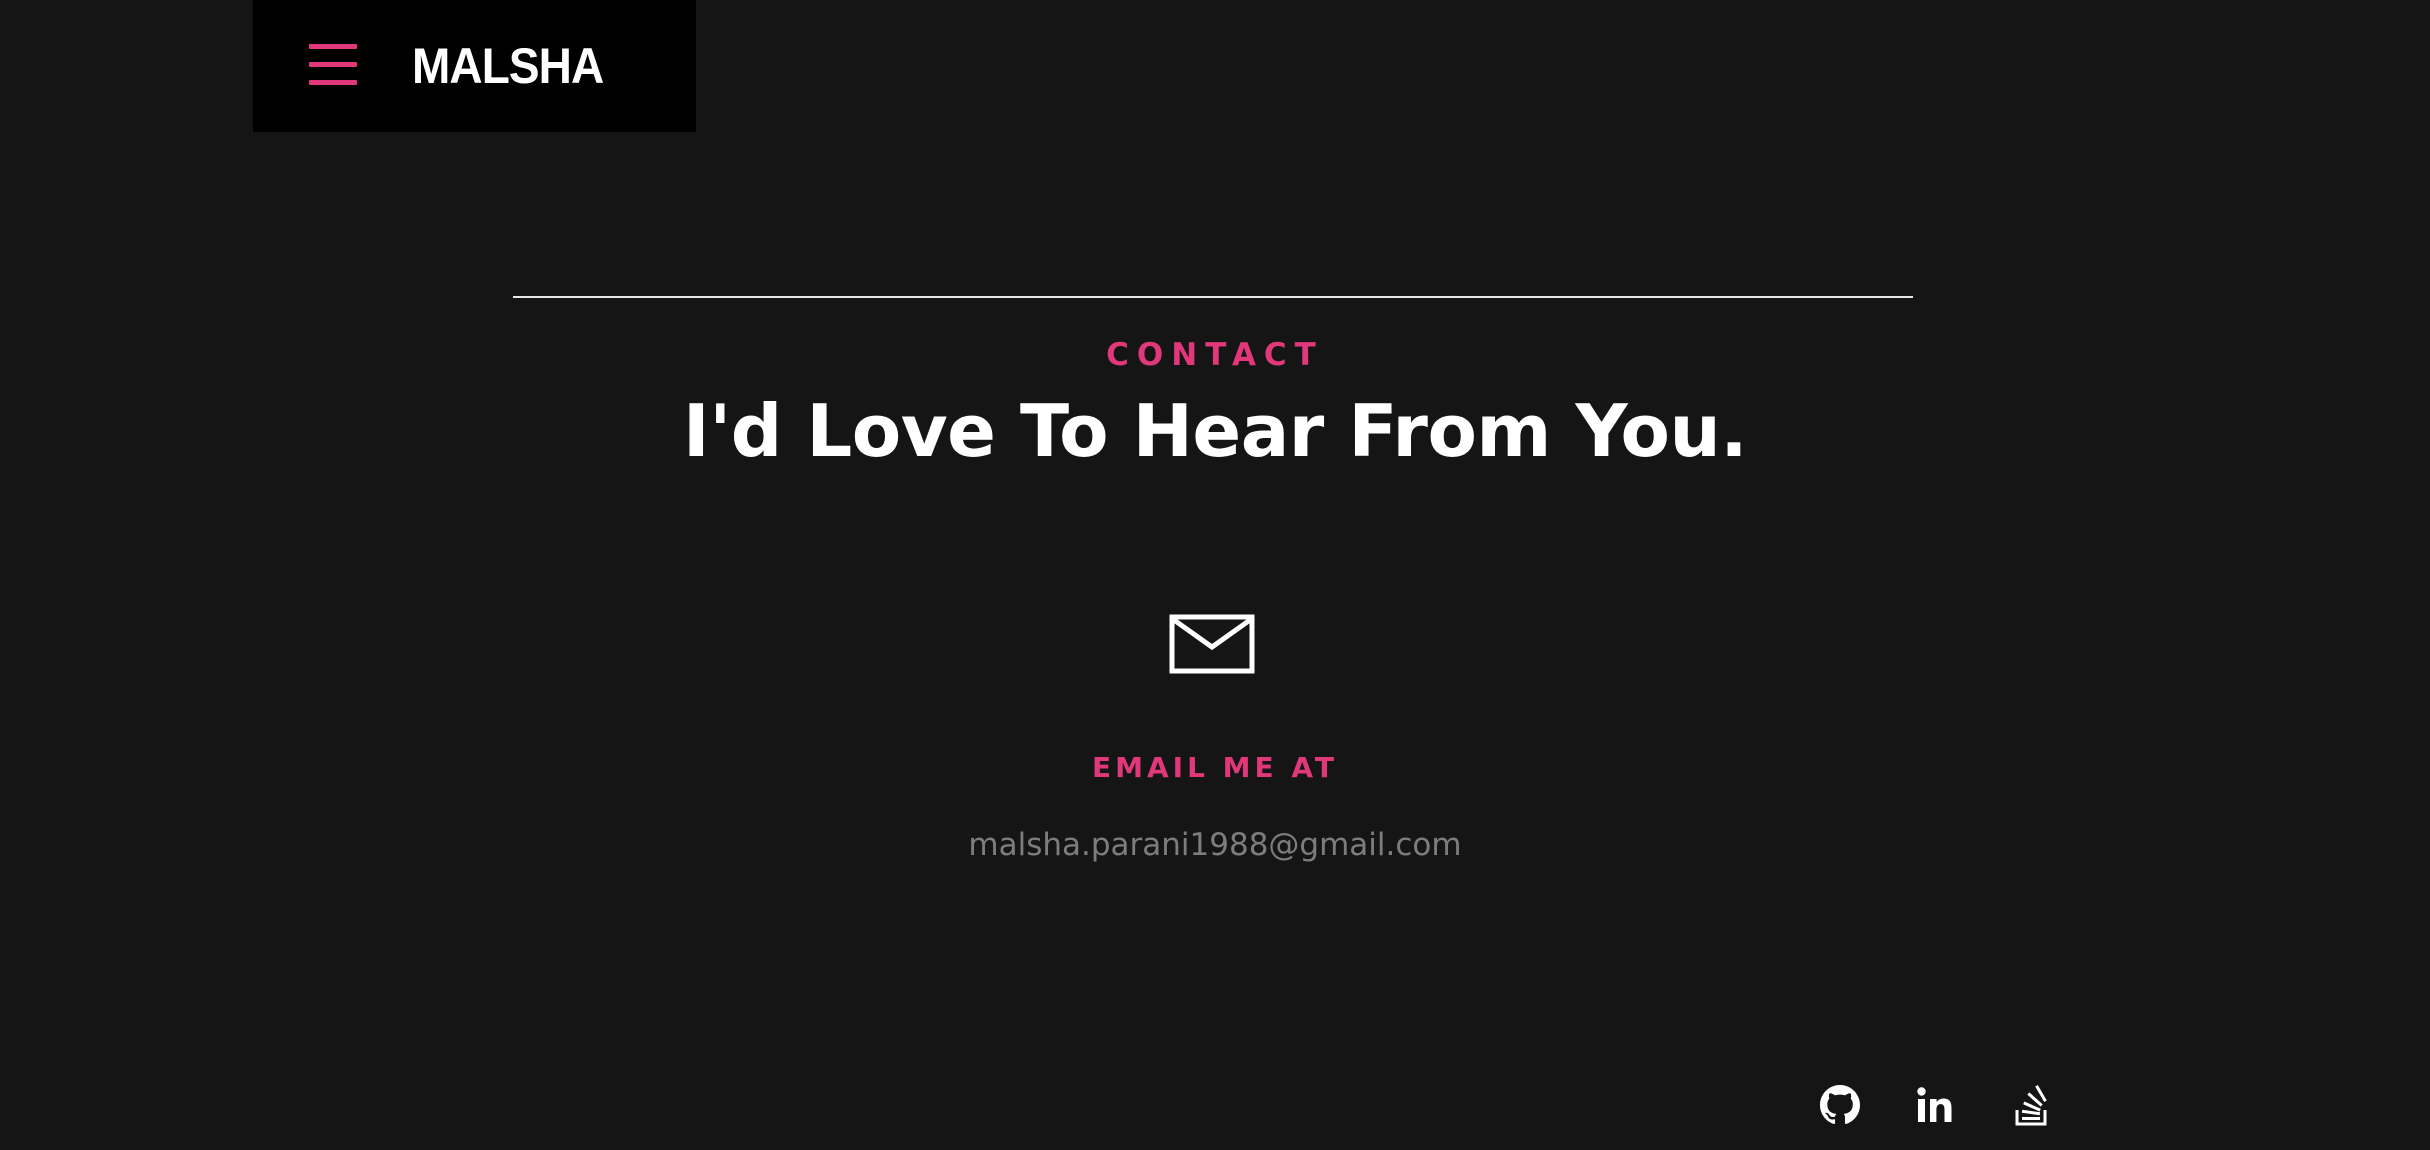 This screenshot has width=2430, height=1150. Describe the element at coordinates (1215, 845) in the screenshot. I see `email-address-link: malsha.parani1988@gmail.com` at that location.